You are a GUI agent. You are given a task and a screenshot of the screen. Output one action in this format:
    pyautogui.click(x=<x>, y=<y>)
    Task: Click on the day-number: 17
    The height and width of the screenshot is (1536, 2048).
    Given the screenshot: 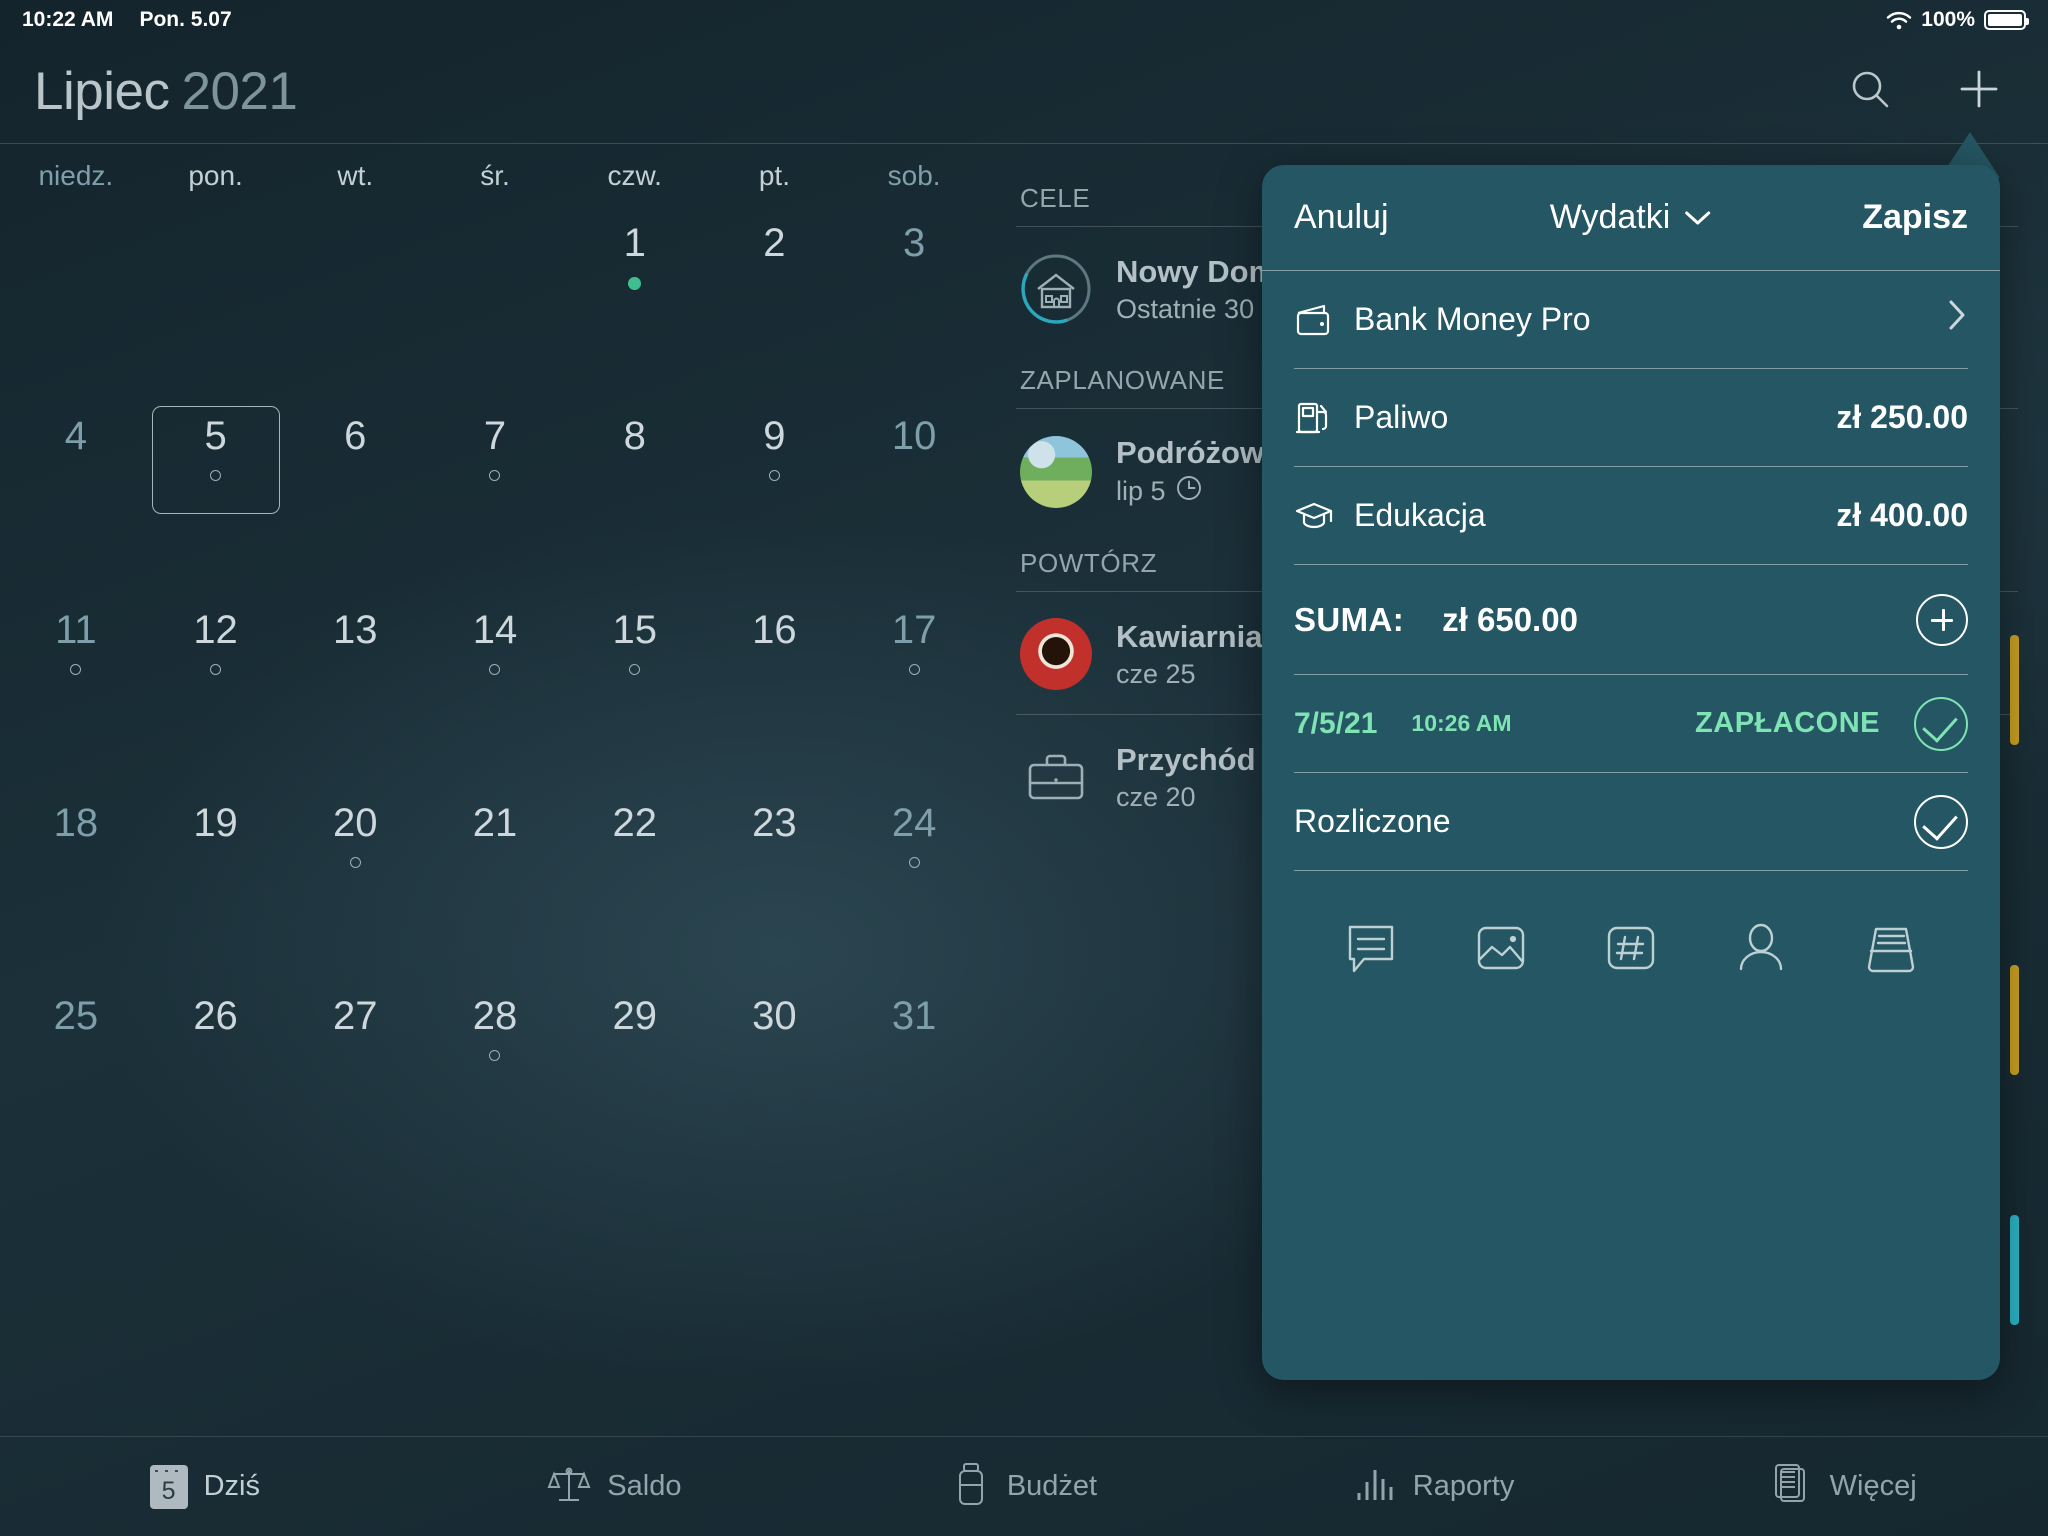 What is the action you would take?
    pyautogui.click(x=914, y=629)
    